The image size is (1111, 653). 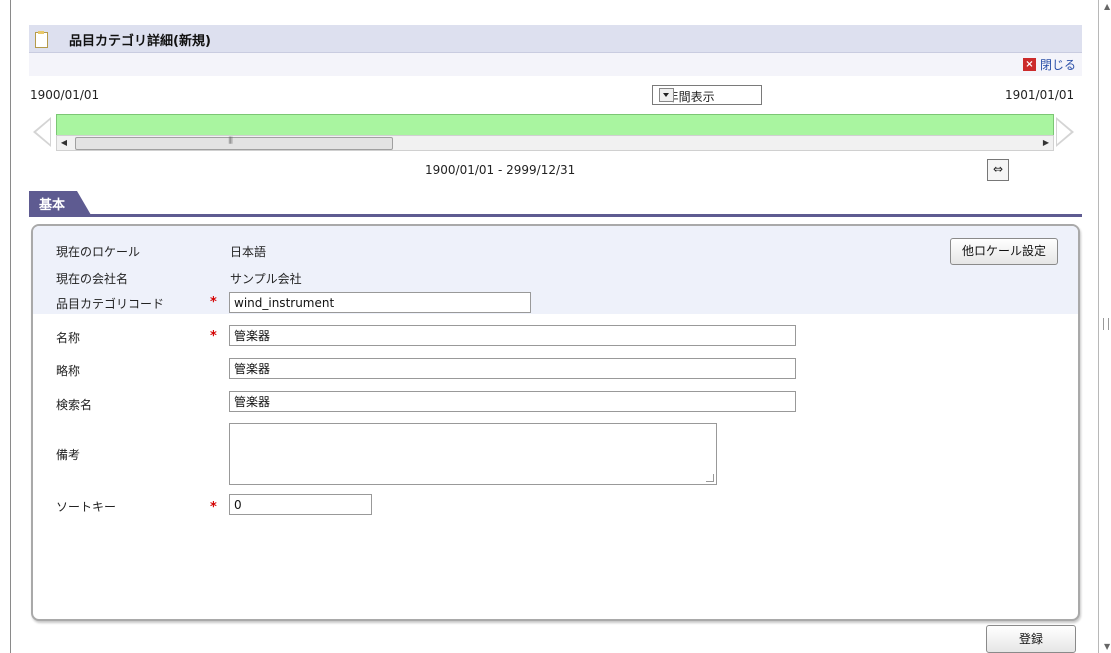 What do you see at coordinates (64, 143) in the screenshot?
I see `scroll-left-icon: ◀` at bounding box center [64, 143].